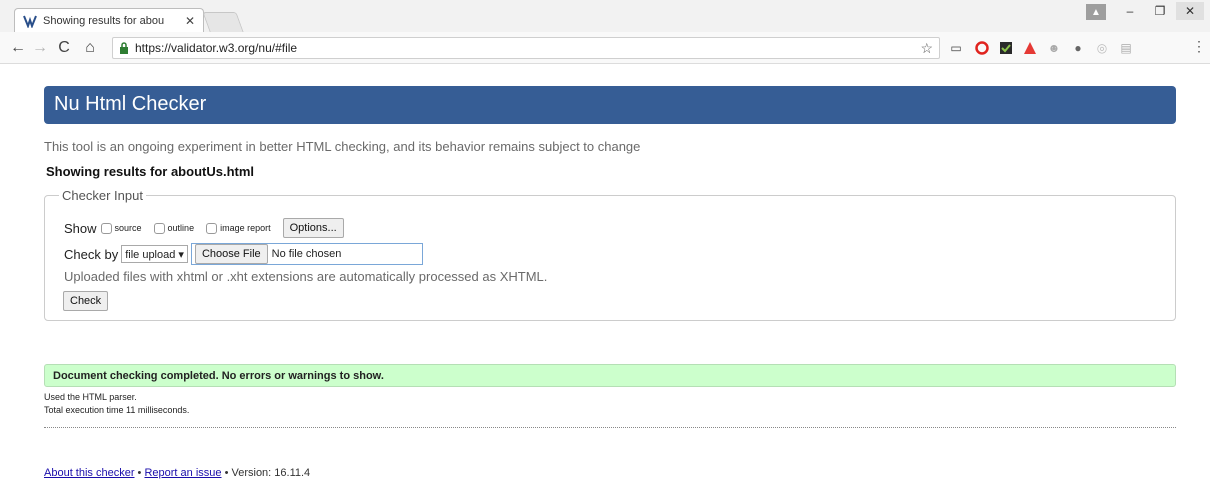 The image size is (1210, 481). What do you see at coordinates (154, 254) in the screenshot?
I see `check-by-select: file upload ▾` at bounding box center [154, 254].